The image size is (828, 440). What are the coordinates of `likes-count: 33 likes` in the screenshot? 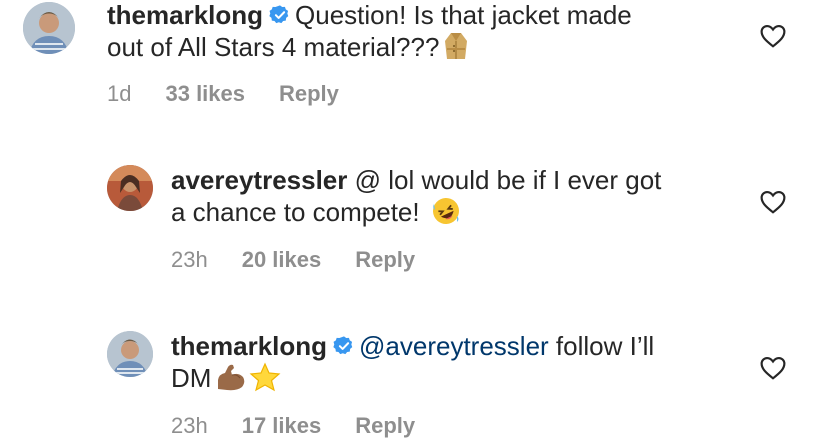 It's located at (205, 93).